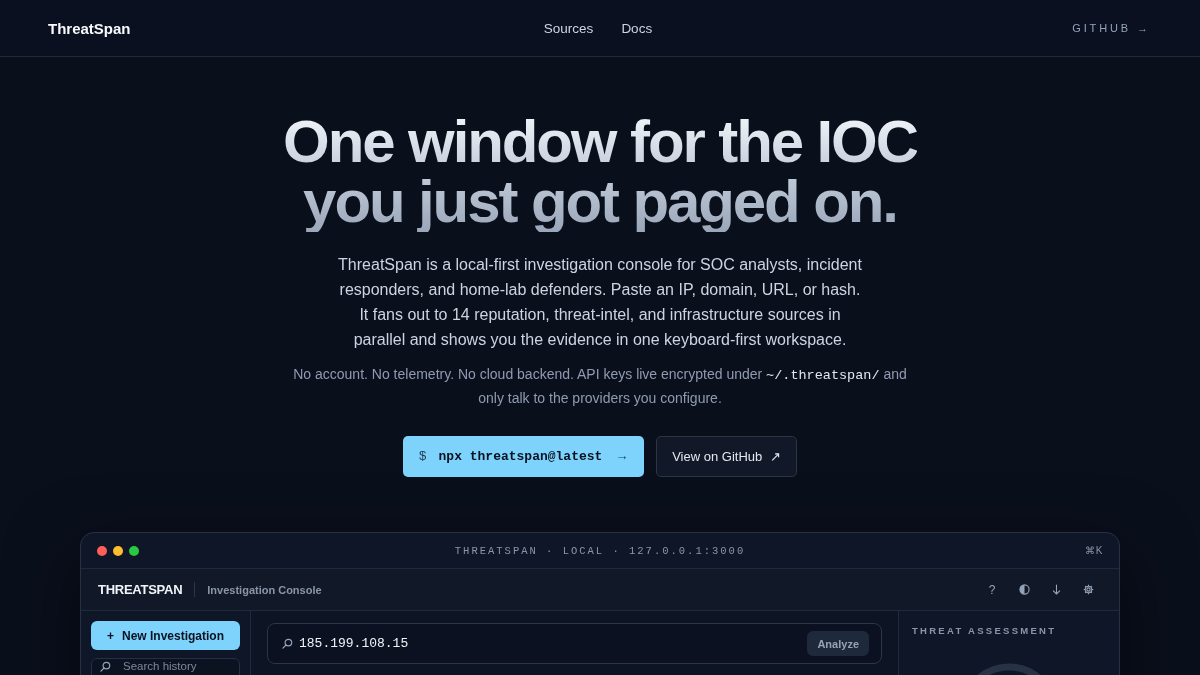  What do you see at coordinates (568, 28) in the screenshot?
I see `nav-link: Sources` at bounding box center [568, 28].